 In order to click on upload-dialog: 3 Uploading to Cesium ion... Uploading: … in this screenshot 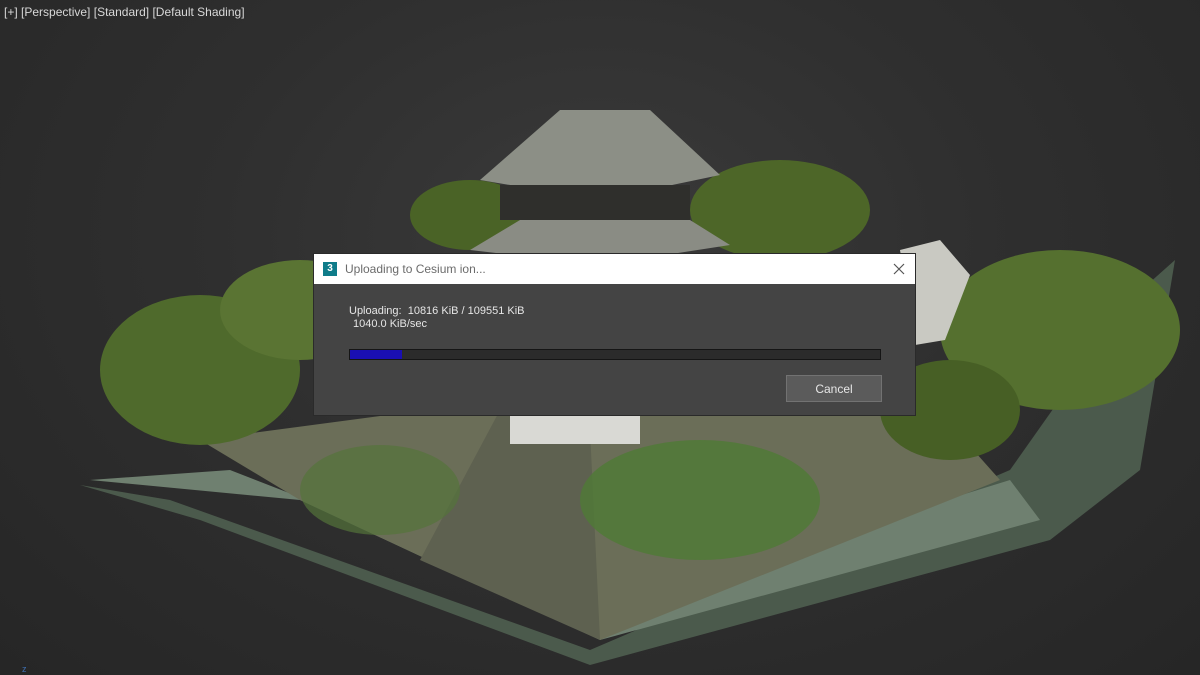, I will do `click(614, 334)`.